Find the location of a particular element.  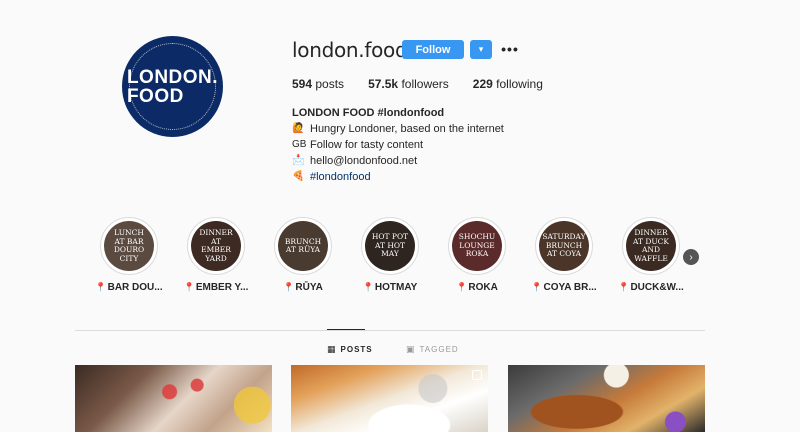

highlight-item: Shochu Lounge Roka 📍 ROKA is located at coordinates (477, 255).